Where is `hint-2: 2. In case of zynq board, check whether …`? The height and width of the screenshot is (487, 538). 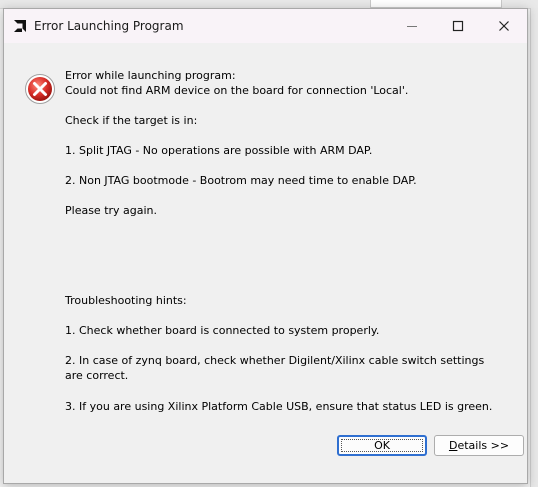 hint-2: 2. In case of zynq board, check whether … is located at coordinates (275, 368).